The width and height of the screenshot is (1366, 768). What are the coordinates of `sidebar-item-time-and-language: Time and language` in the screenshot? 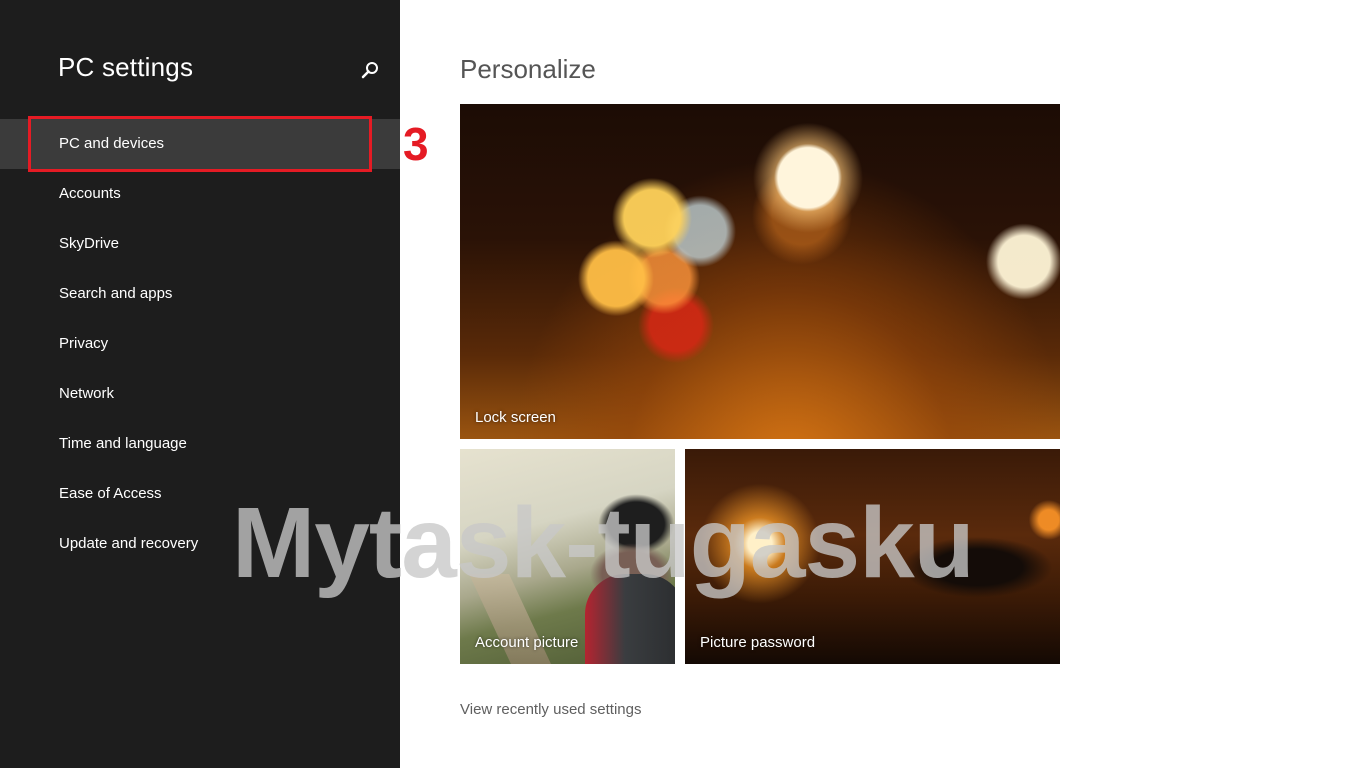 It's located at (200, 444).